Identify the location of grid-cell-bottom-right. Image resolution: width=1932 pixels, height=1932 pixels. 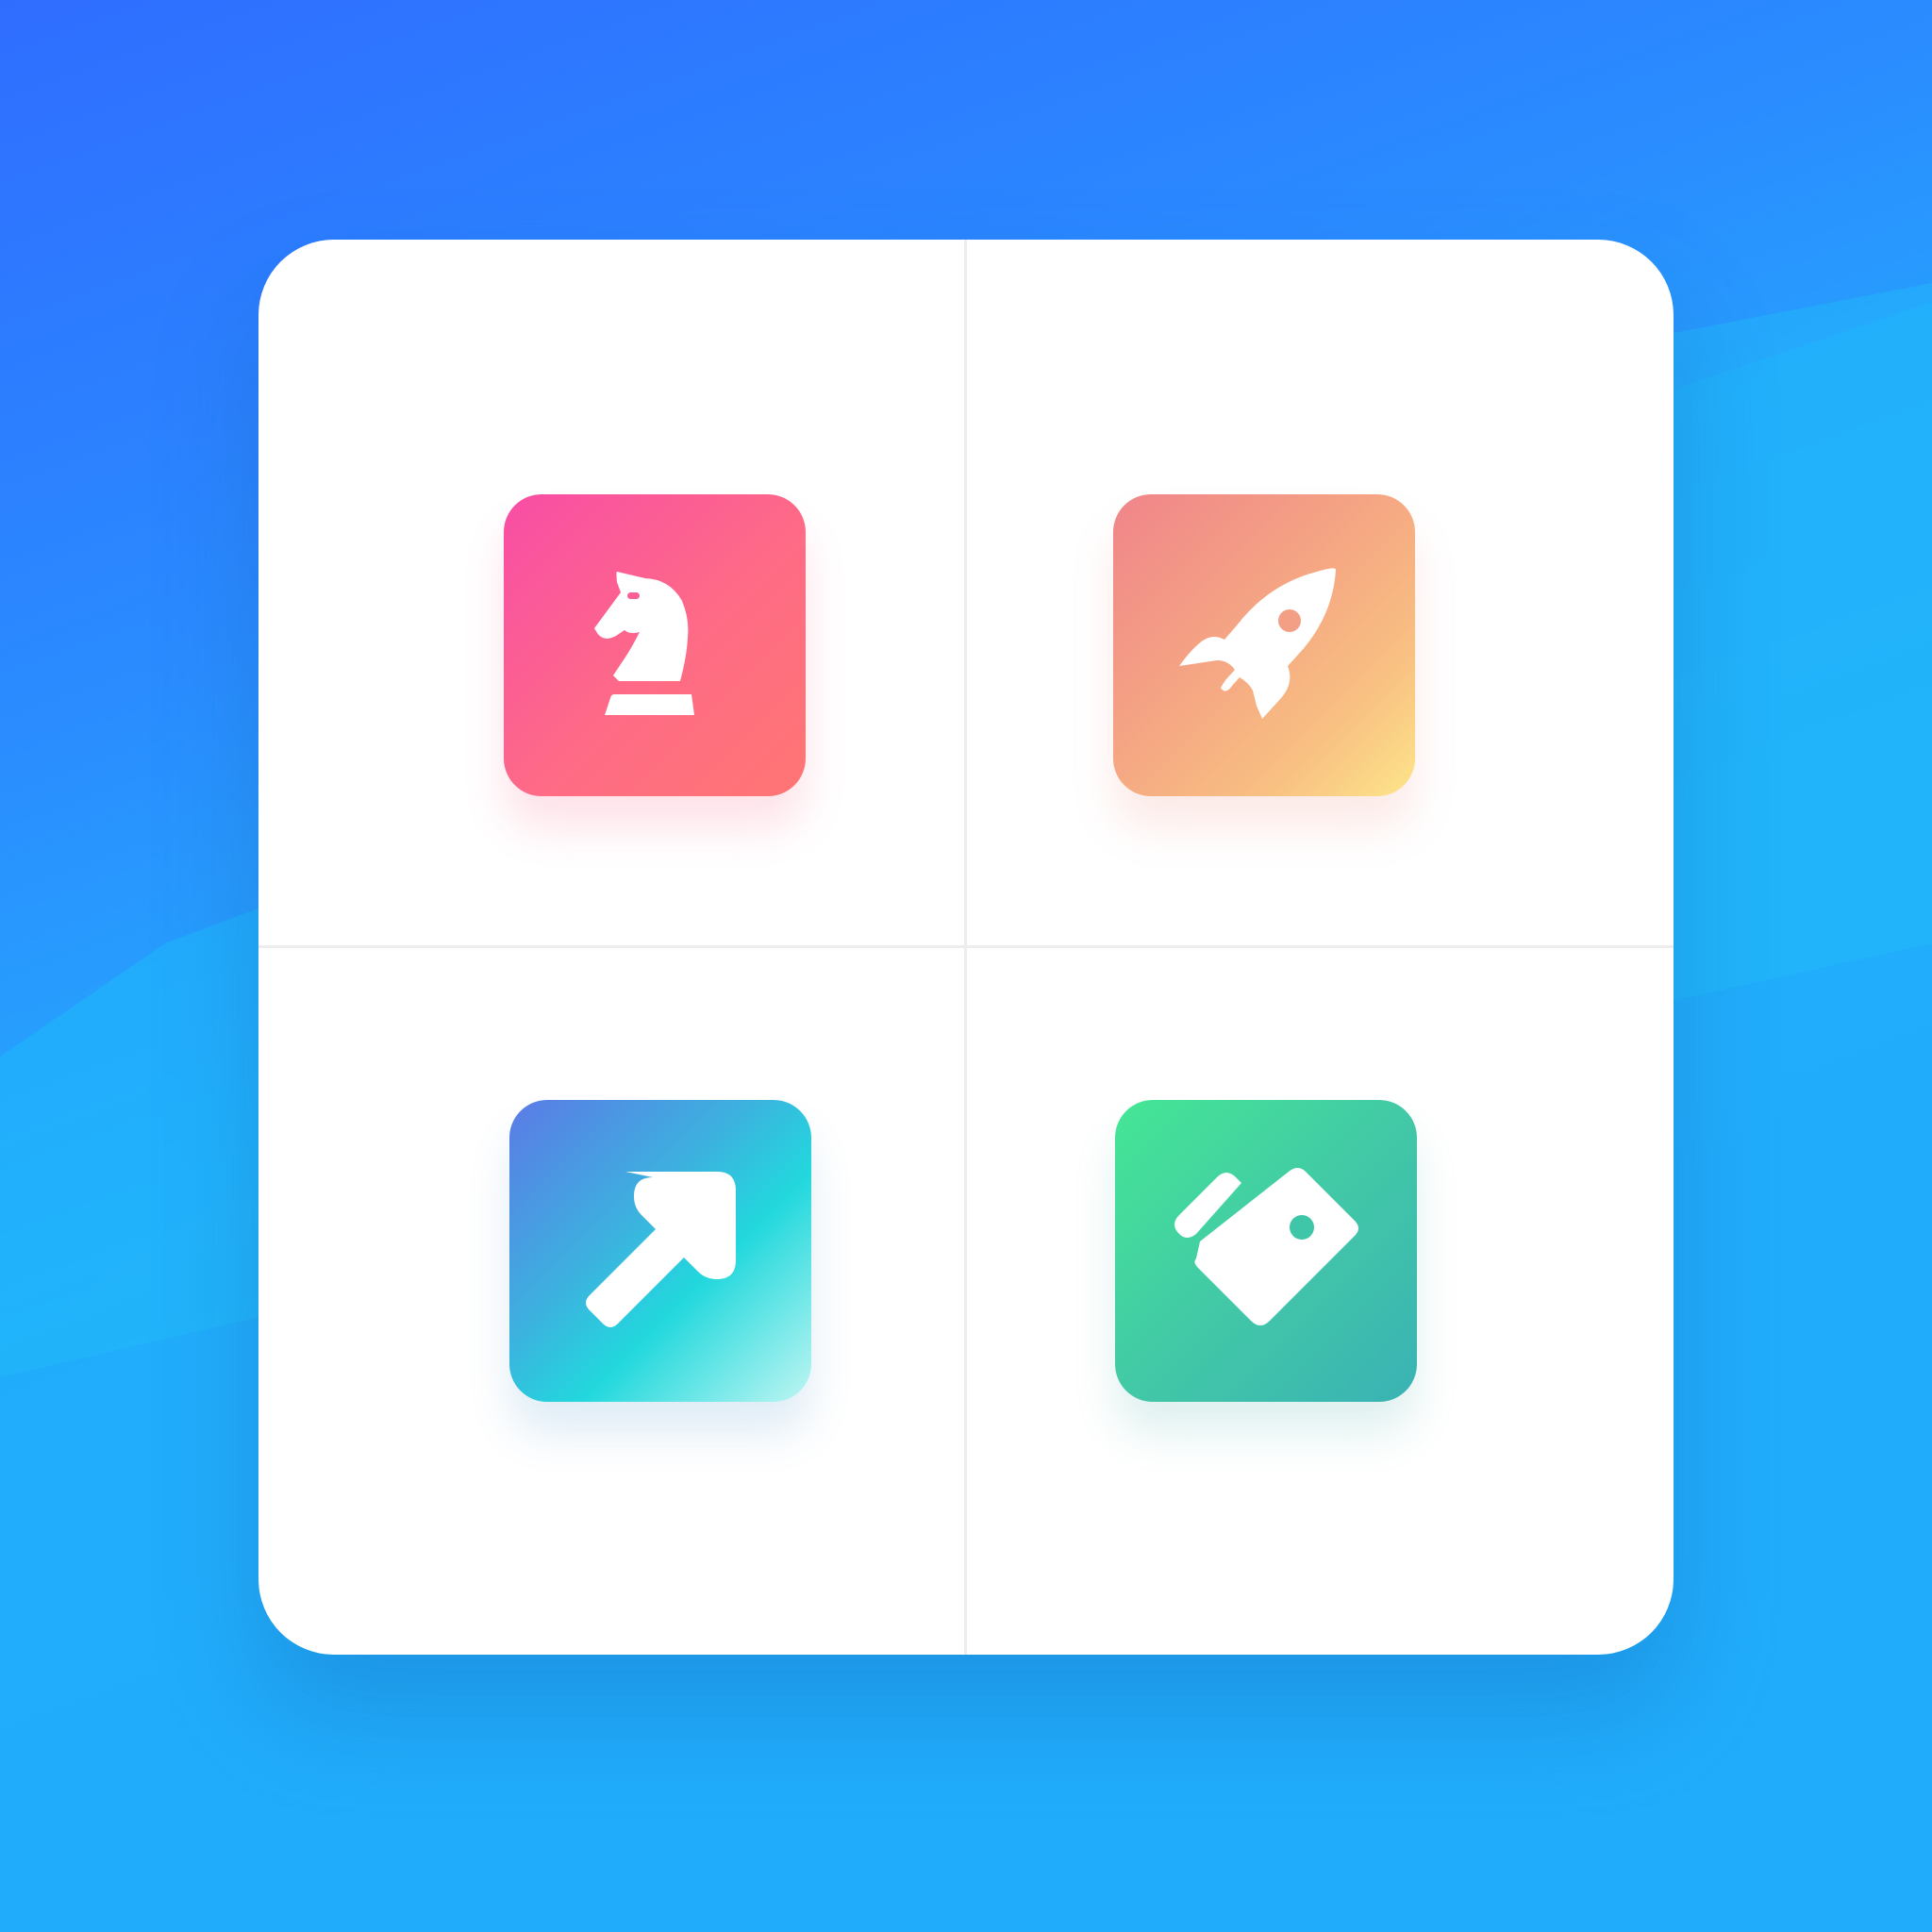
(1320, 1301).